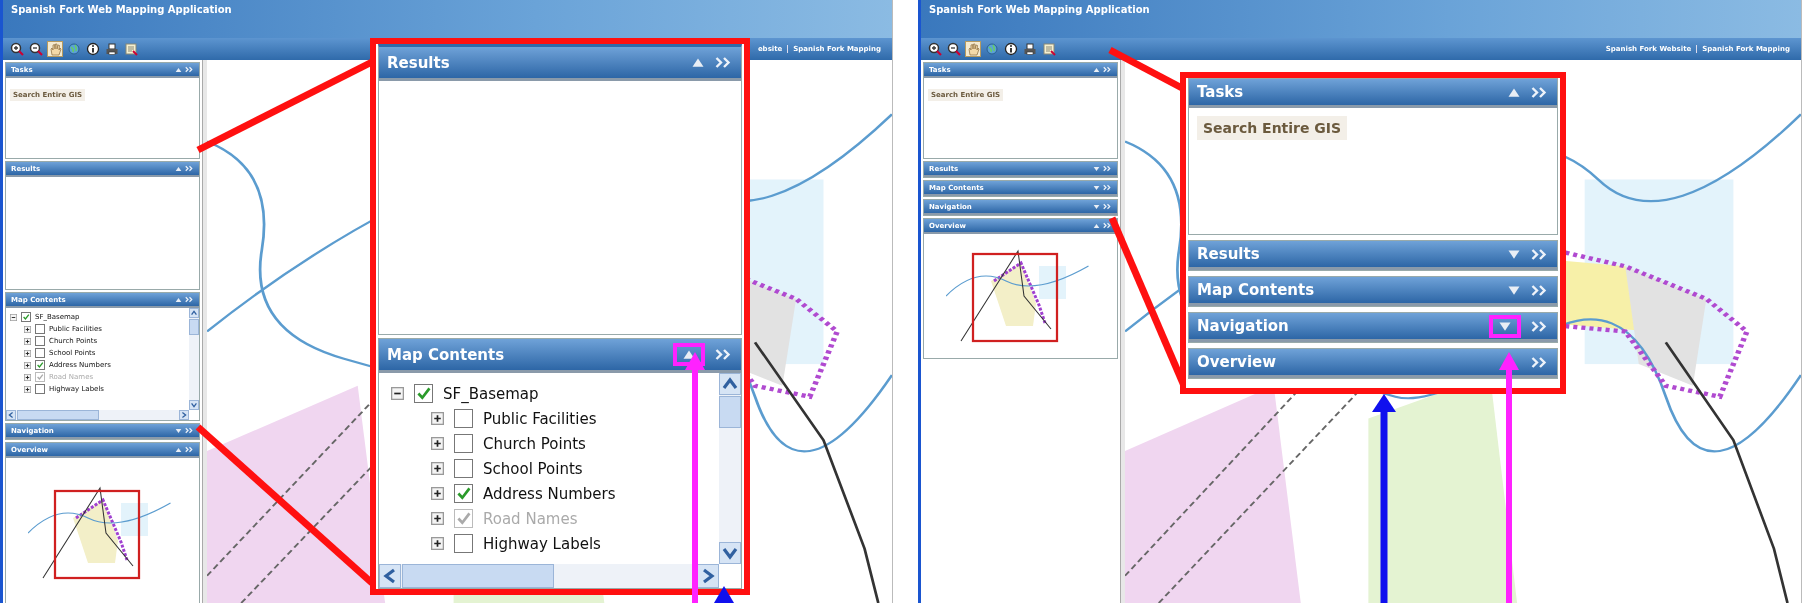 Image resolution: width=1802 pixels, height=603 pixels. Describe the element at coordinates (1373, 93) in the screenshot. I see `panel-header: Tasks` at that location.